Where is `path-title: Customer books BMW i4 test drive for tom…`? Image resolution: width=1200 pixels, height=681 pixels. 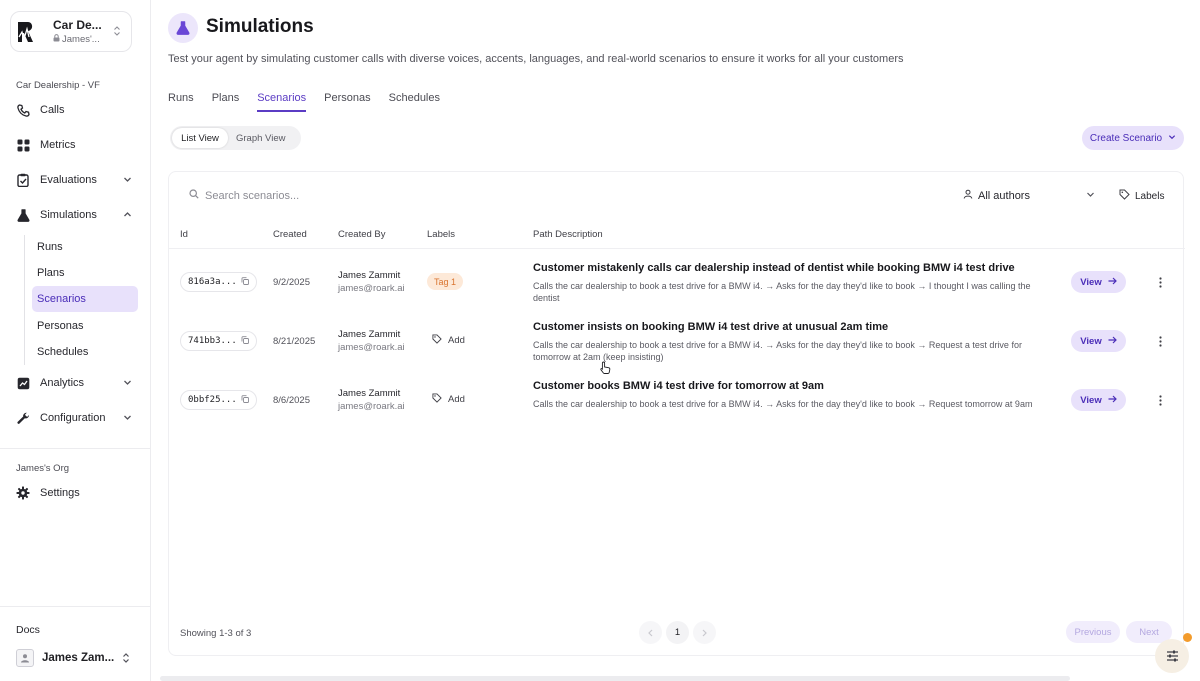 path-title: Customer books BMW i4 test drive for tom… is located at coordinates (678, 386).